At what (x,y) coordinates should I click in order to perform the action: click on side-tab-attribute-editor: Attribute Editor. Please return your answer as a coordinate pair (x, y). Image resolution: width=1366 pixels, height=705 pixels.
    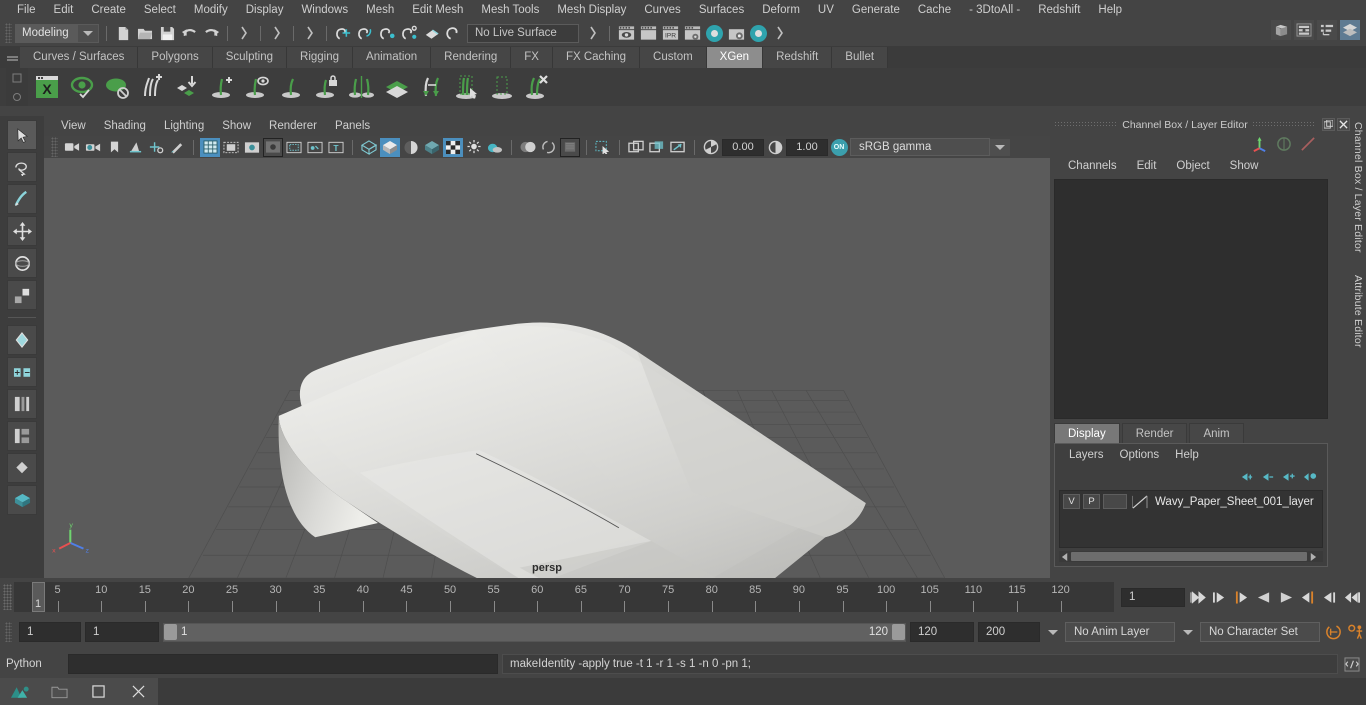
    Looking at the image, I should click on (1358, 311).